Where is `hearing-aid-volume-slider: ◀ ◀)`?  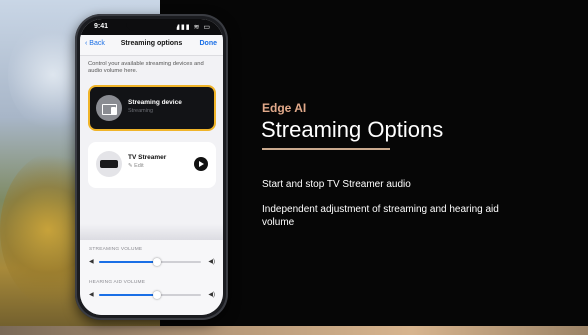
hearing-aid-volume-slider: ◀ ◀) is located at coordinates (152, 295).